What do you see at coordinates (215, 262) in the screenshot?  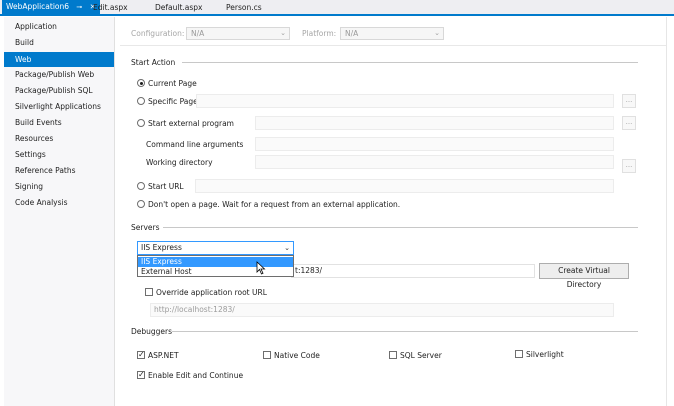 I see `server-option-iis-express: IIS Express` at bounding box center [215, 262].